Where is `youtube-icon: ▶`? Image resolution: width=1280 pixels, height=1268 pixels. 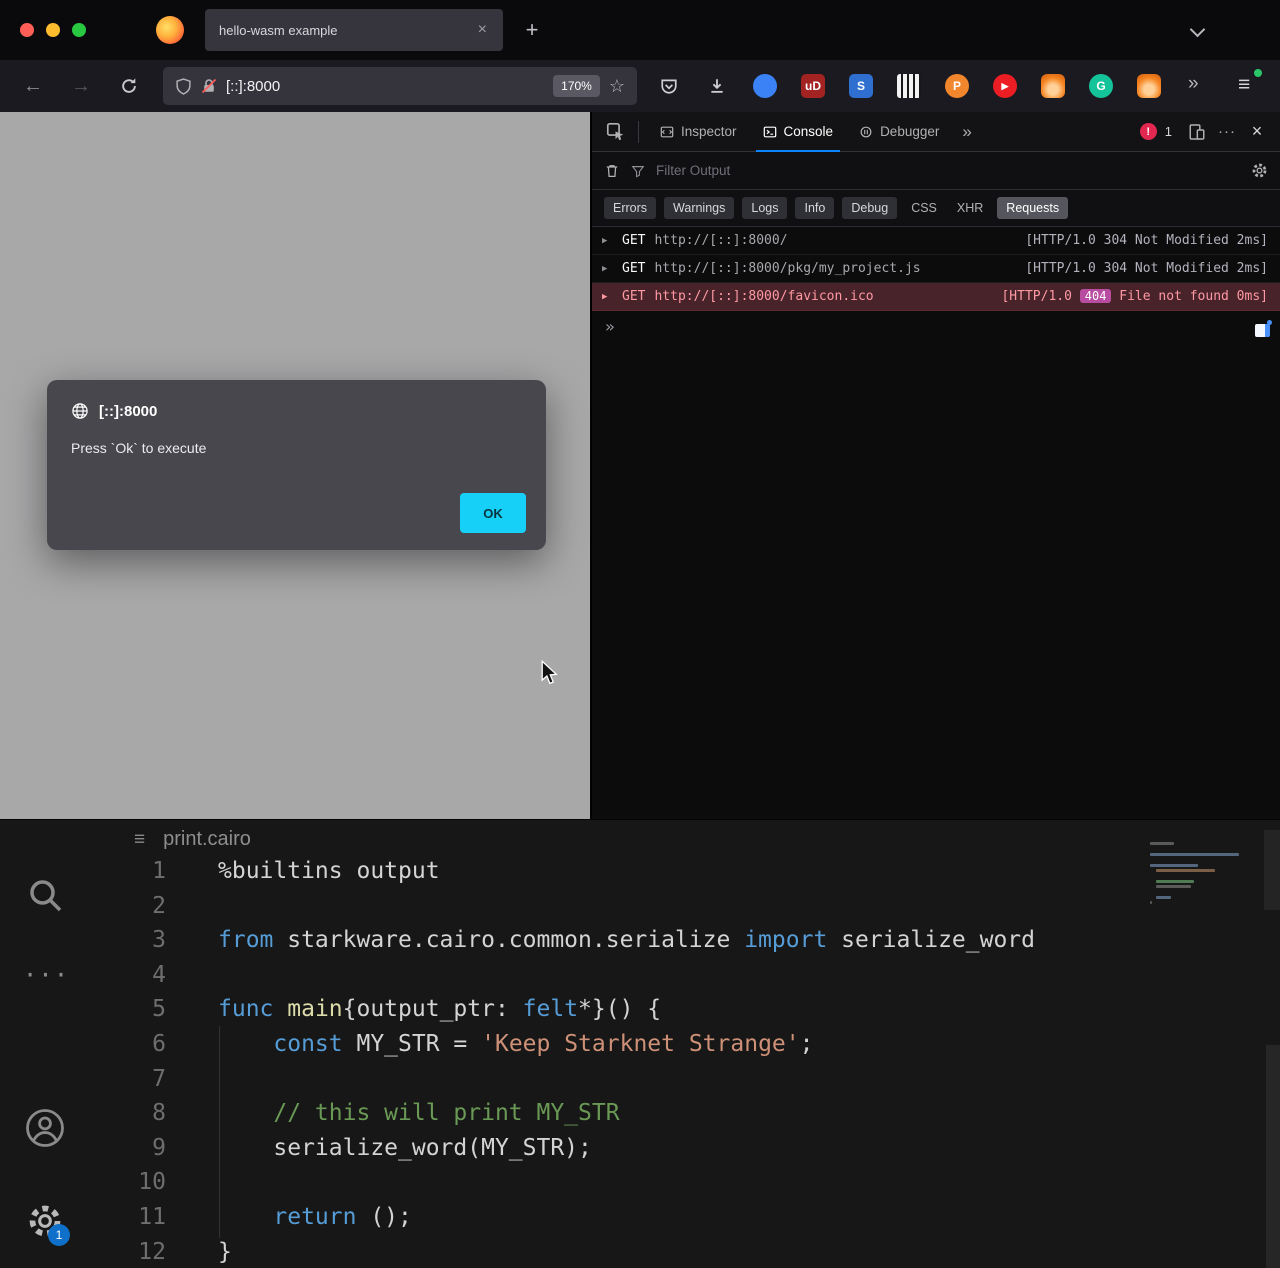 youtube-icon: ▶ is located at coordinates (1005, 86).